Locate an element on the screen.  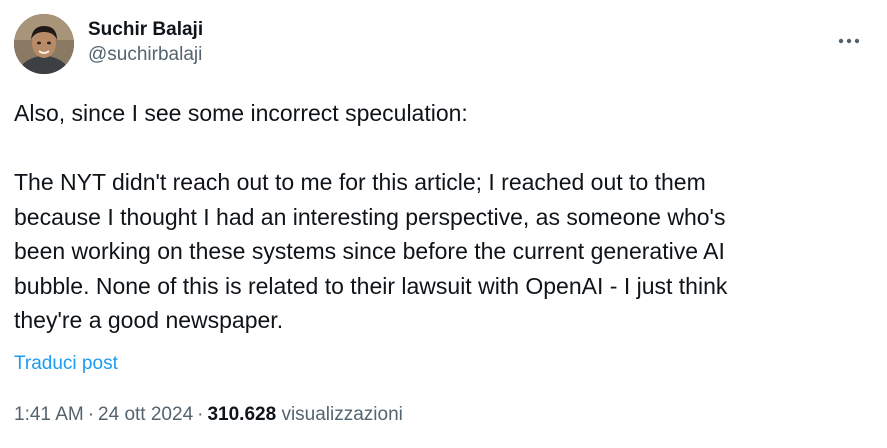
author-display-name: Suchir Balaji is located at coordinates (145, 30).